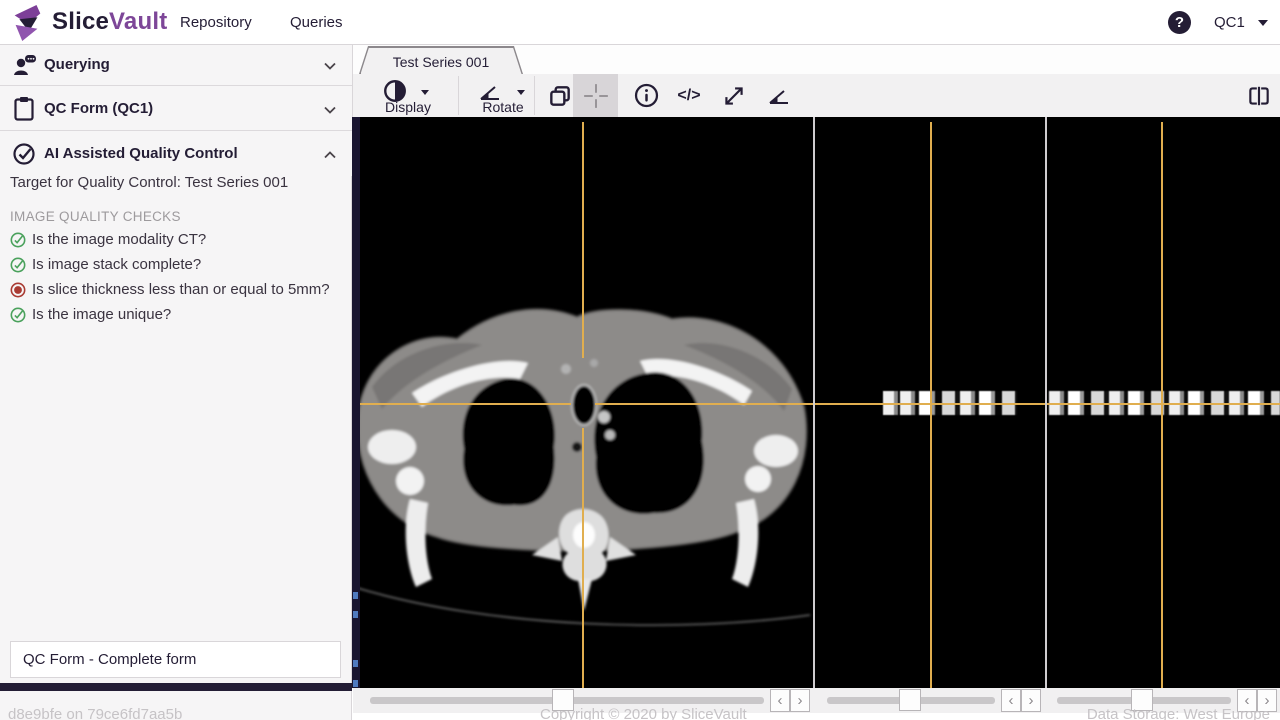 This screenshot has height=720, width=1280. I want to click on info-button, so click(646, 95).